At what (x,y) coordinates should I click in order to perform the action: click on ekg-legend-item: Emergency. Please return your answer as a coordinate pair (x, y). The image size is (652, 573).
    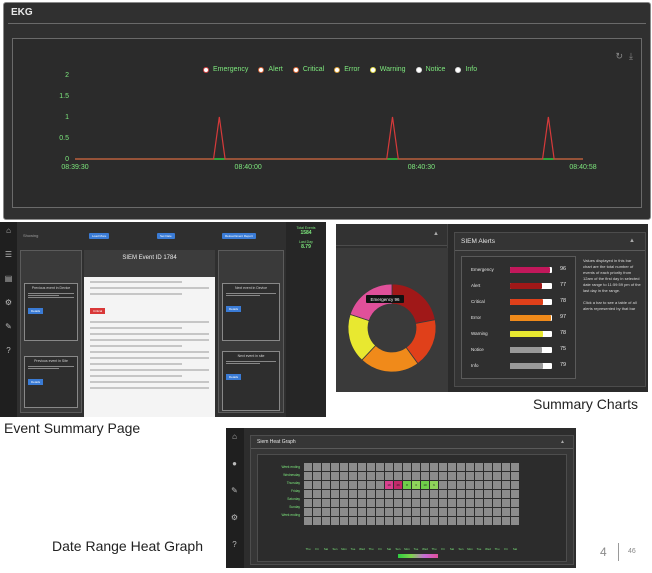
    Looking at the image, I should click on (225, 69).